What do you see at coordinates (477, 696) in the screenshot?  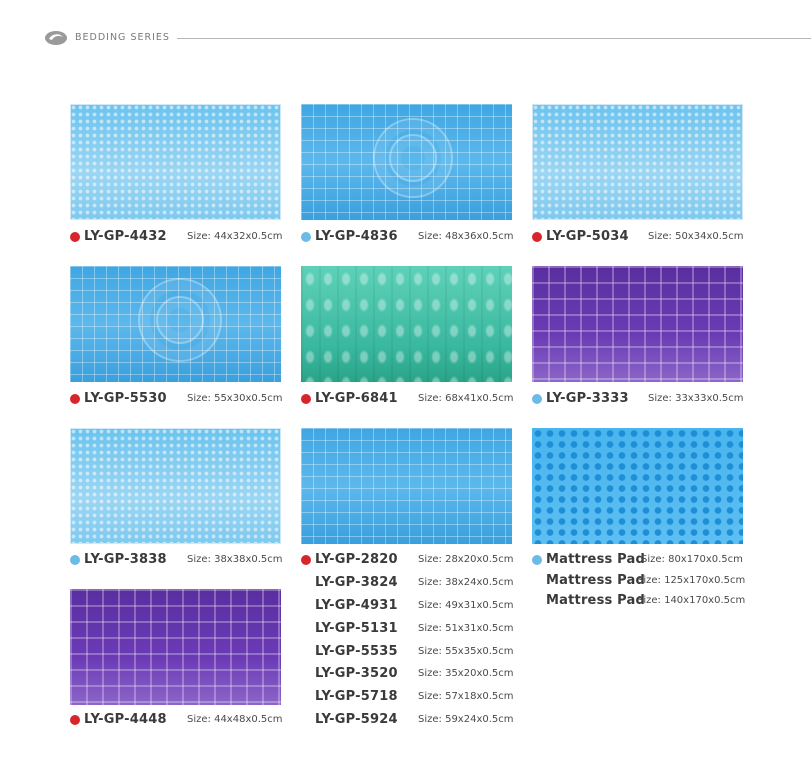 I see `size-value: 57x18x0.5cm` at bounding box center [477, 696].